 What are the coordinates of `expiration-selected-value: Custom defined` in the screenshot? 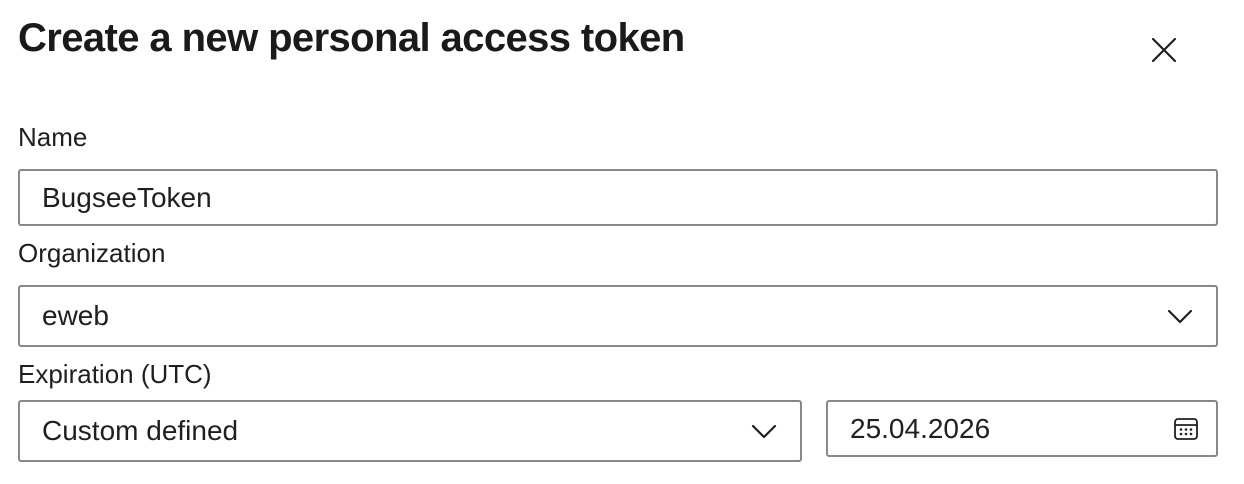 It's located at (140, 430).